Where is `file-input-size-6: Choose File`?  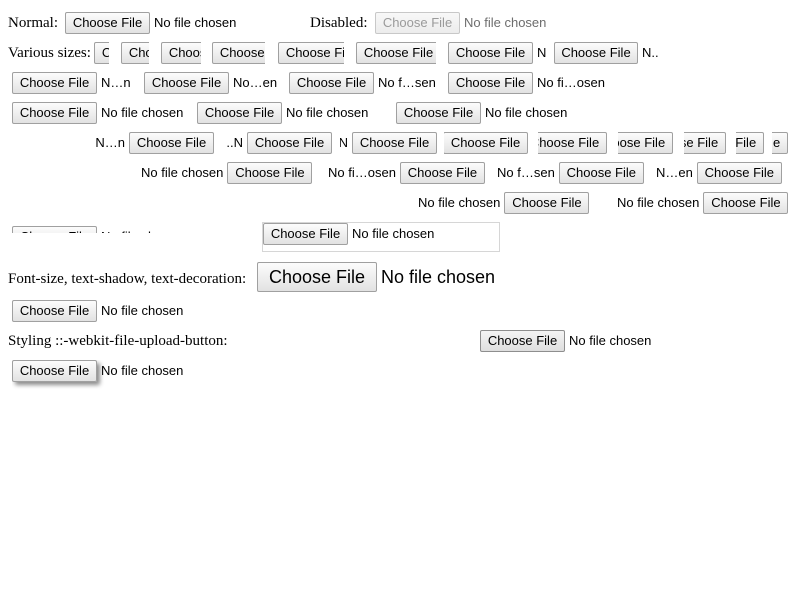 file-input-size-6: Choose File is located at coordinates (396, 53).